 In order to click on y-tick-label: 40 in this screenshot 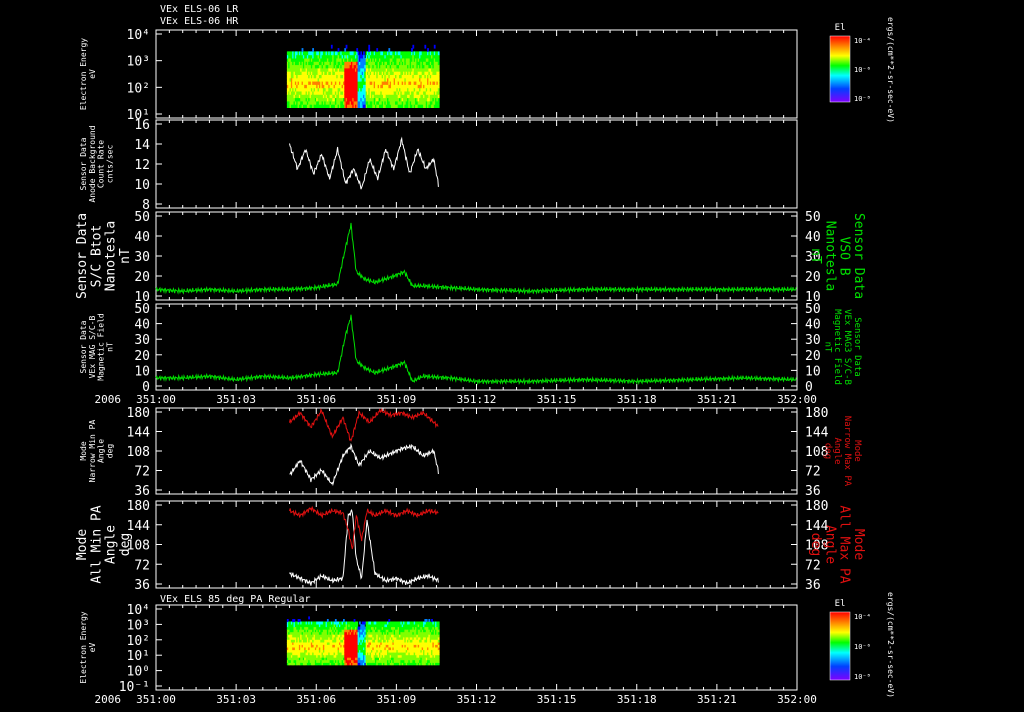, I will do `click(142, 237)`.